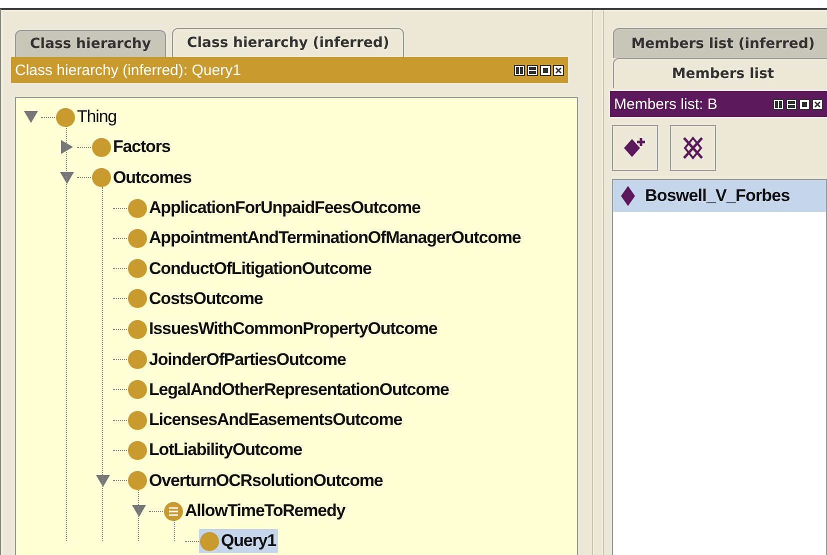 Image resolution: width=827 pixels, height=555 pixels. Describe the element at coordinates (196, 298) in the screenshot. I see `tree-item: CostsOutcome` at that location.